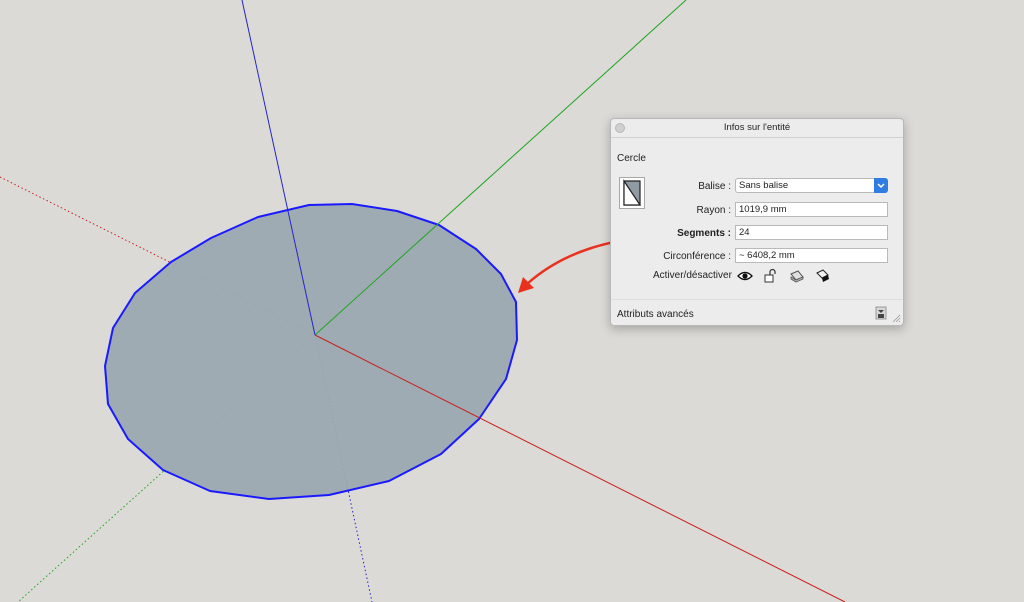 The height and width of the screenshot is (602, 1024). What do you see at coordinates (771, 276) in the screenshot?
I see `lock-icon` at bounding box center [771, 276].